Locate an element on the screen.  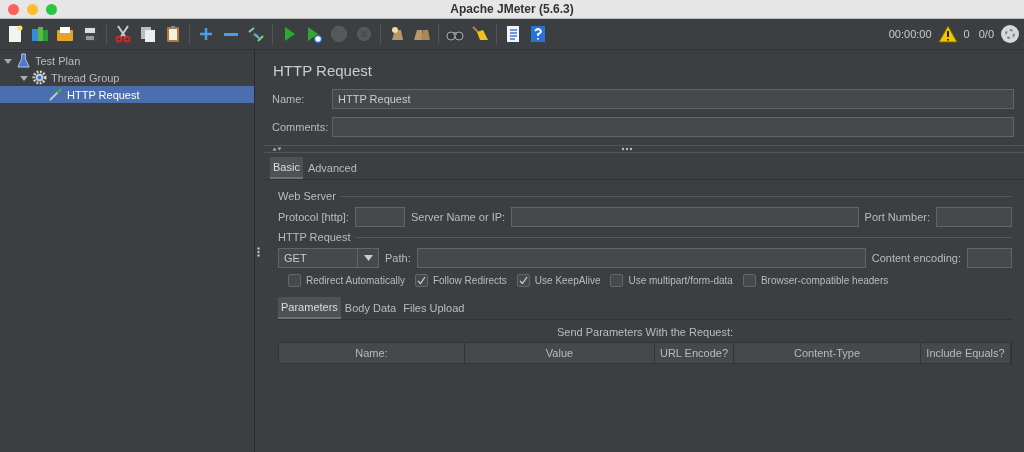
toggle-icon is located at coordinates (256, 34).